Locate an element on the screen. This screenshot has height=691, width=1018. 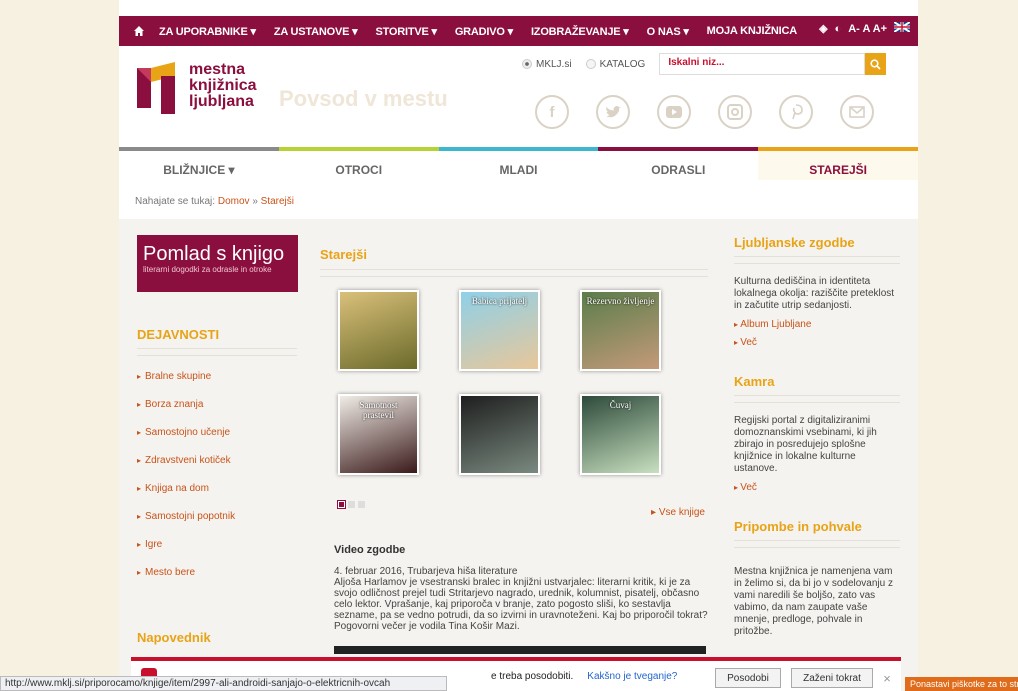
nav-item-za-ustanove: ZA USTANOVE ▾ is located at coordinates (316, 31).